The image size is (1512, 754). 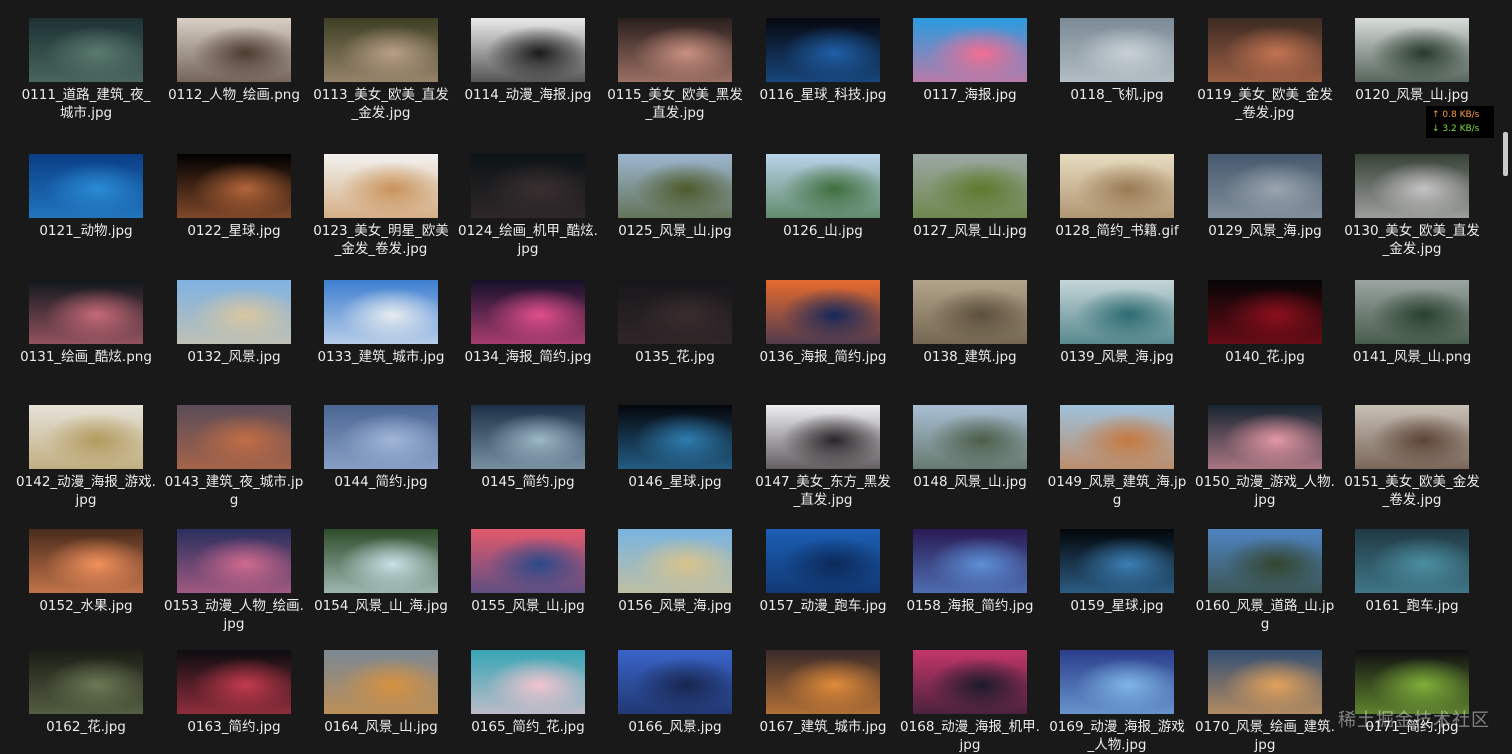 I want to click on file-name: 0168_动漫_海报_机甲.jpg, so click(x=970, y=736).